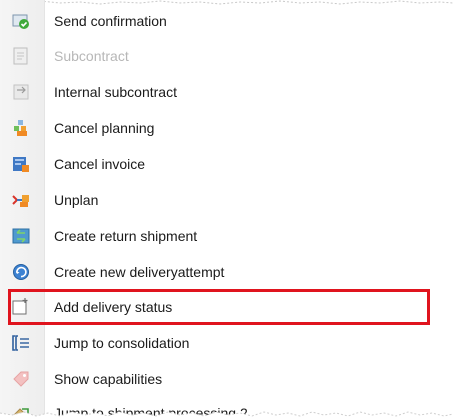 Image resolution: width=453 pixels, height=419 pixels. Describe the element at coordinates (100, 164) in the screenshot. I see `menu-item-label: Cancel invoice` at that location.